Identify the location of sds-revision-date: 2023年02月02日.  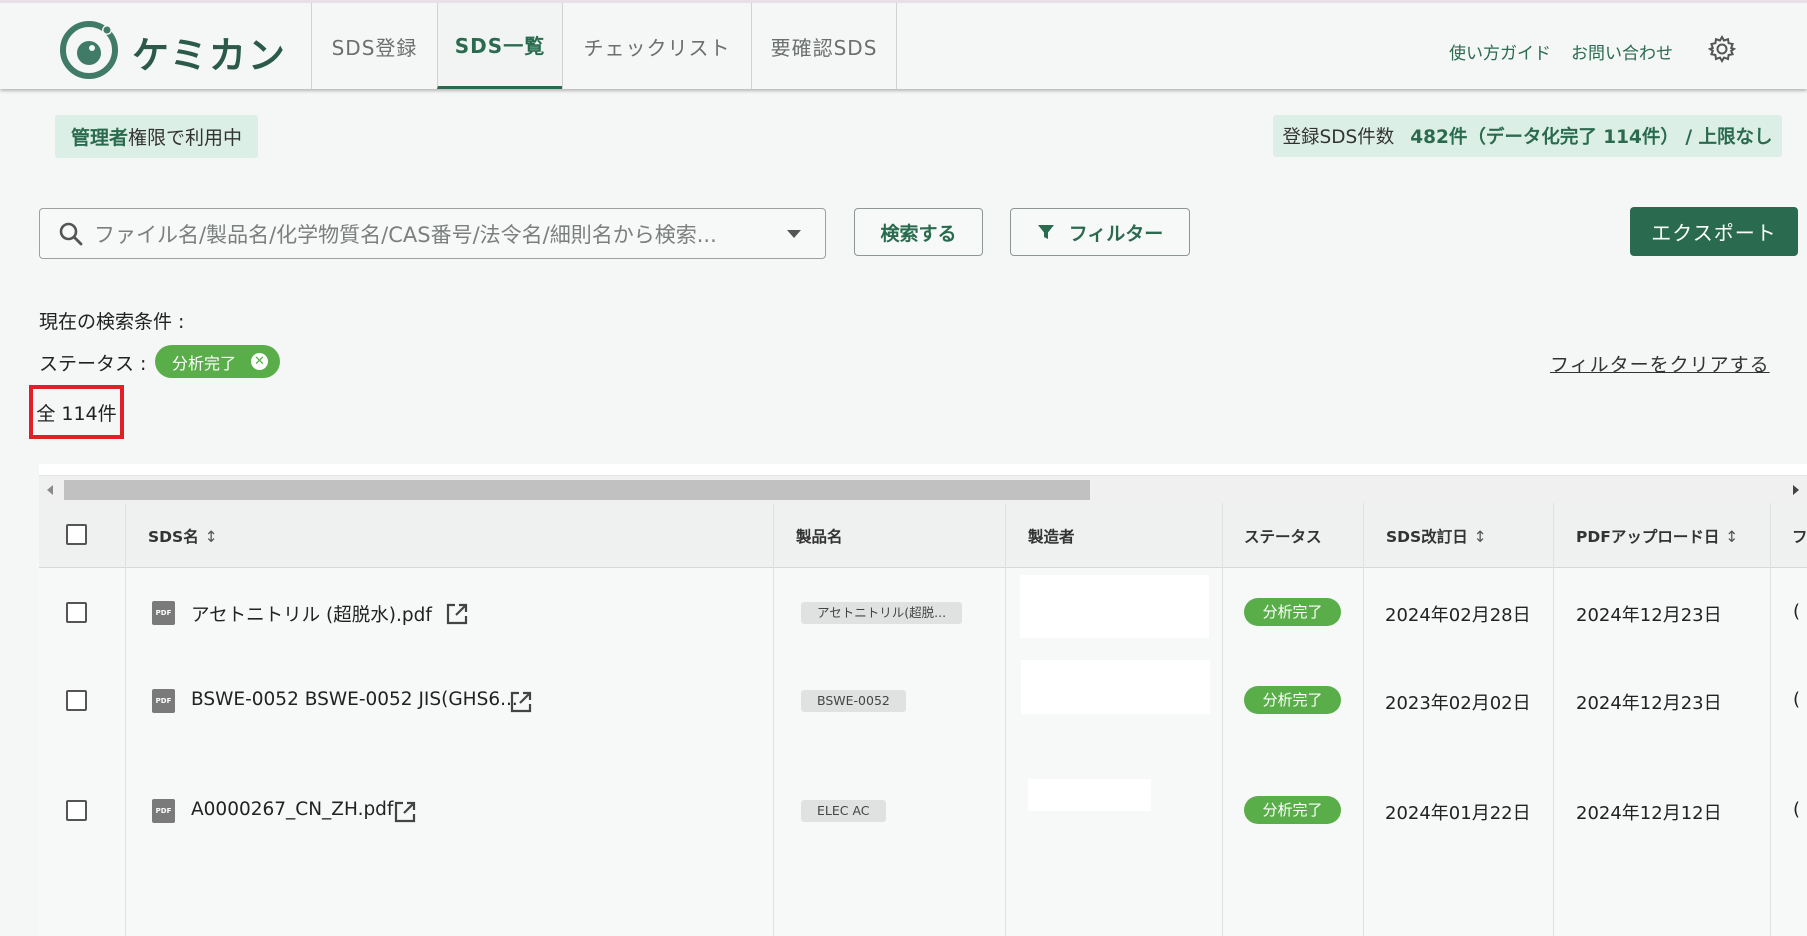
(1458, 703).